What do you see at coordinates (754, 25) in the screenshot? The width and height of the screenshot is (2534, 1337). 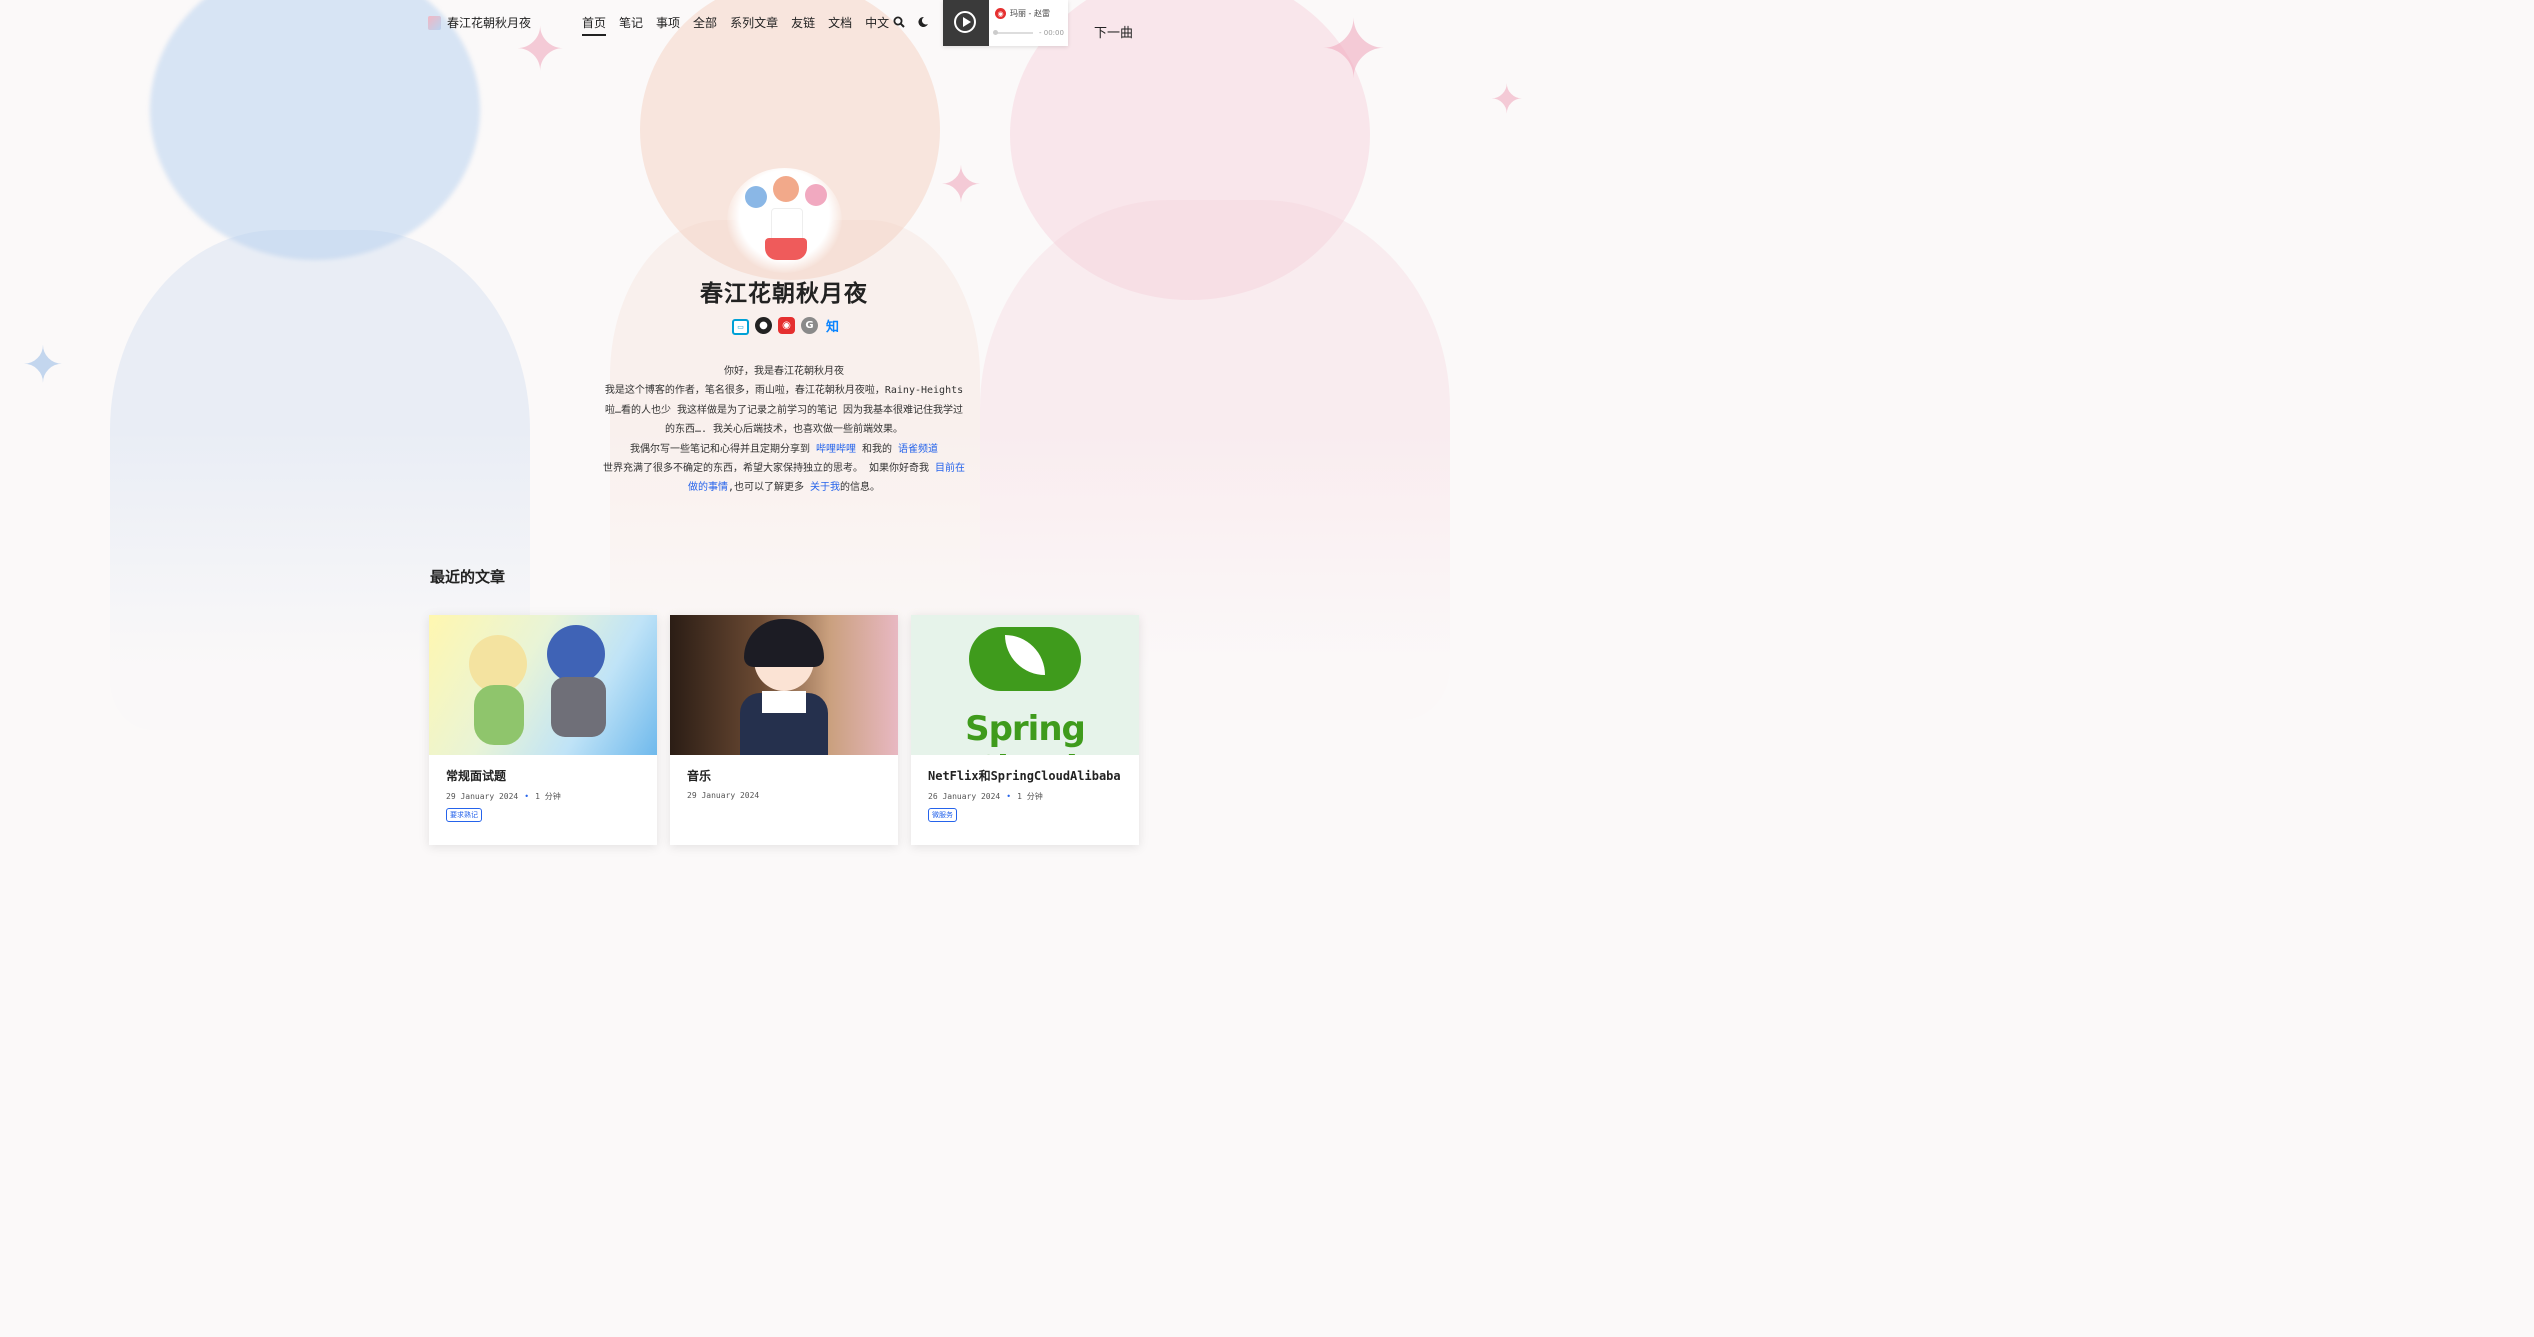 I see `nav-item-series: 系列文章` at bounding box center [754, 25].